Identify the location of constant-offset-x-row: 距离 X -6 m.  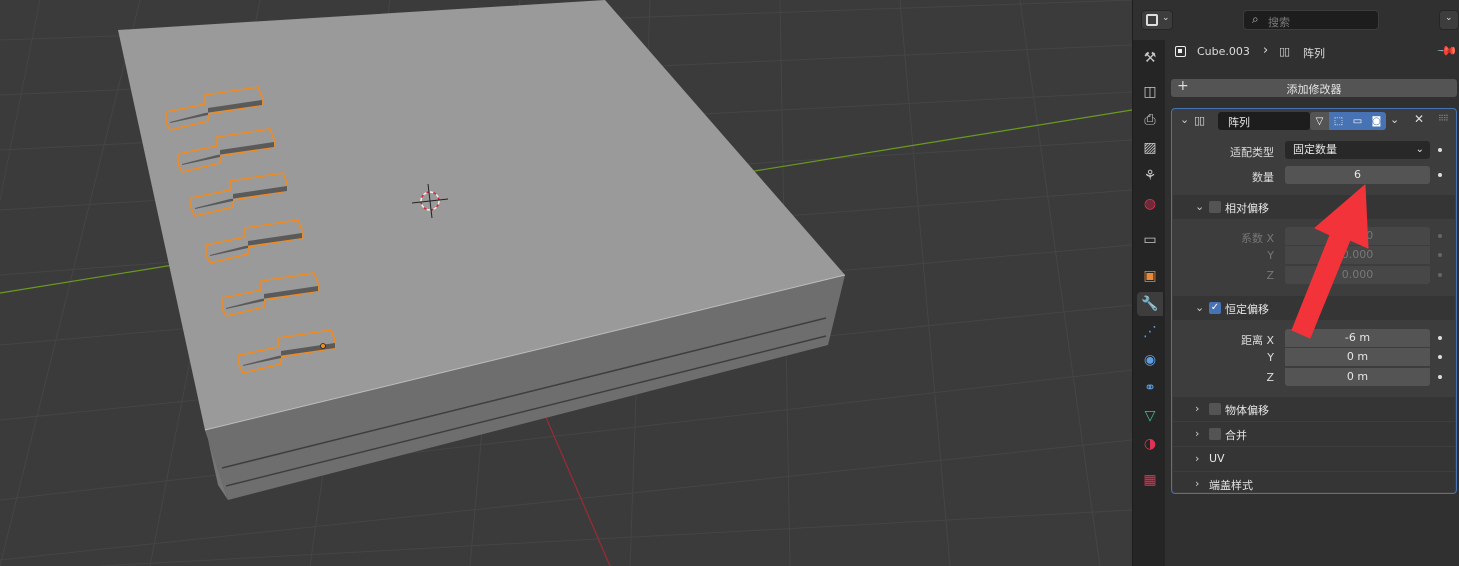
(1314, 339).